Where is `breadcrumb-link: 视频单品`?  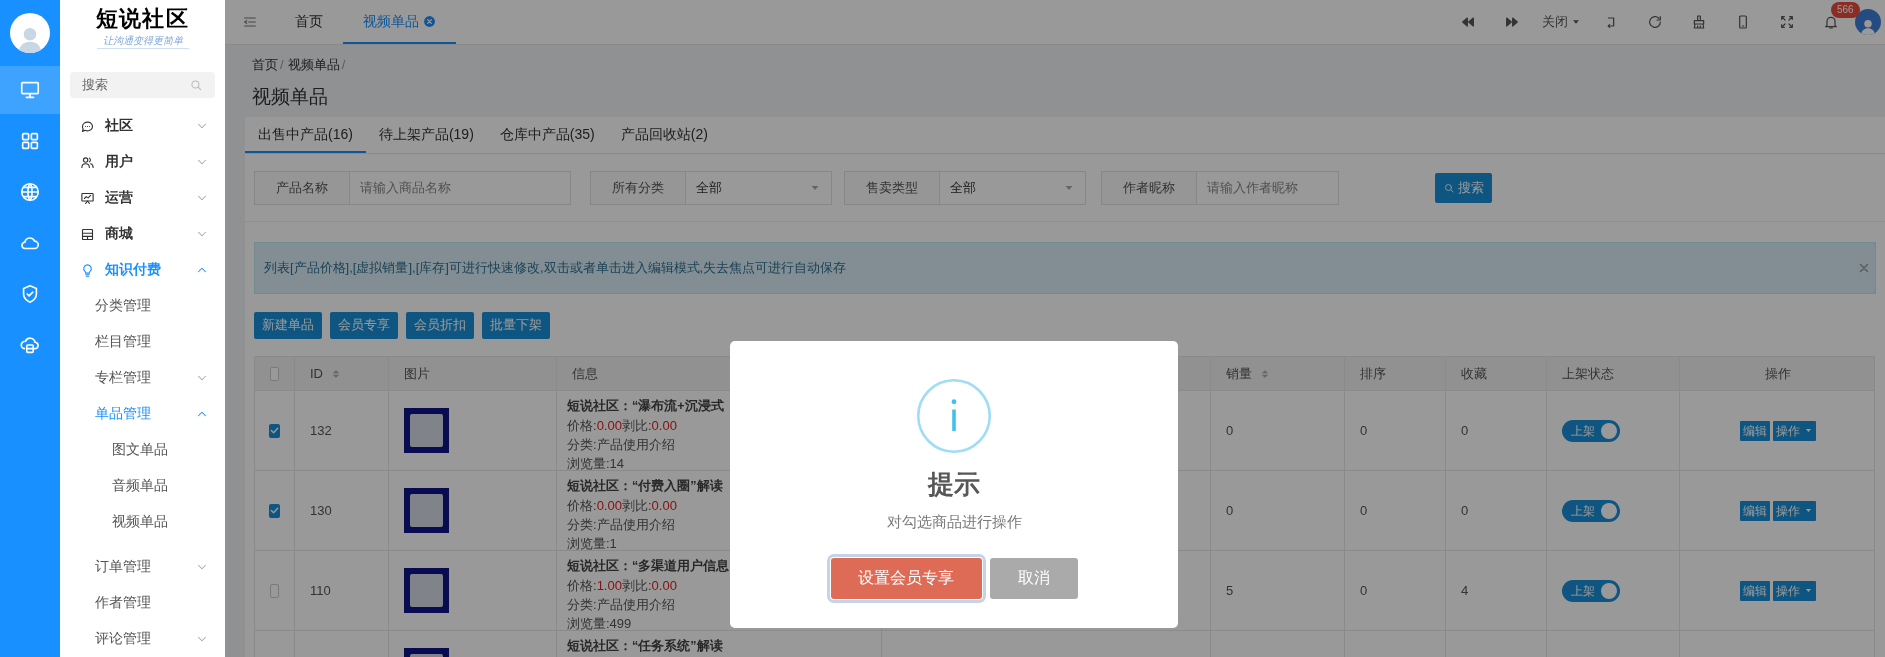
breadcrumb-link: 视频单品 is located at coordinates (313, 65).